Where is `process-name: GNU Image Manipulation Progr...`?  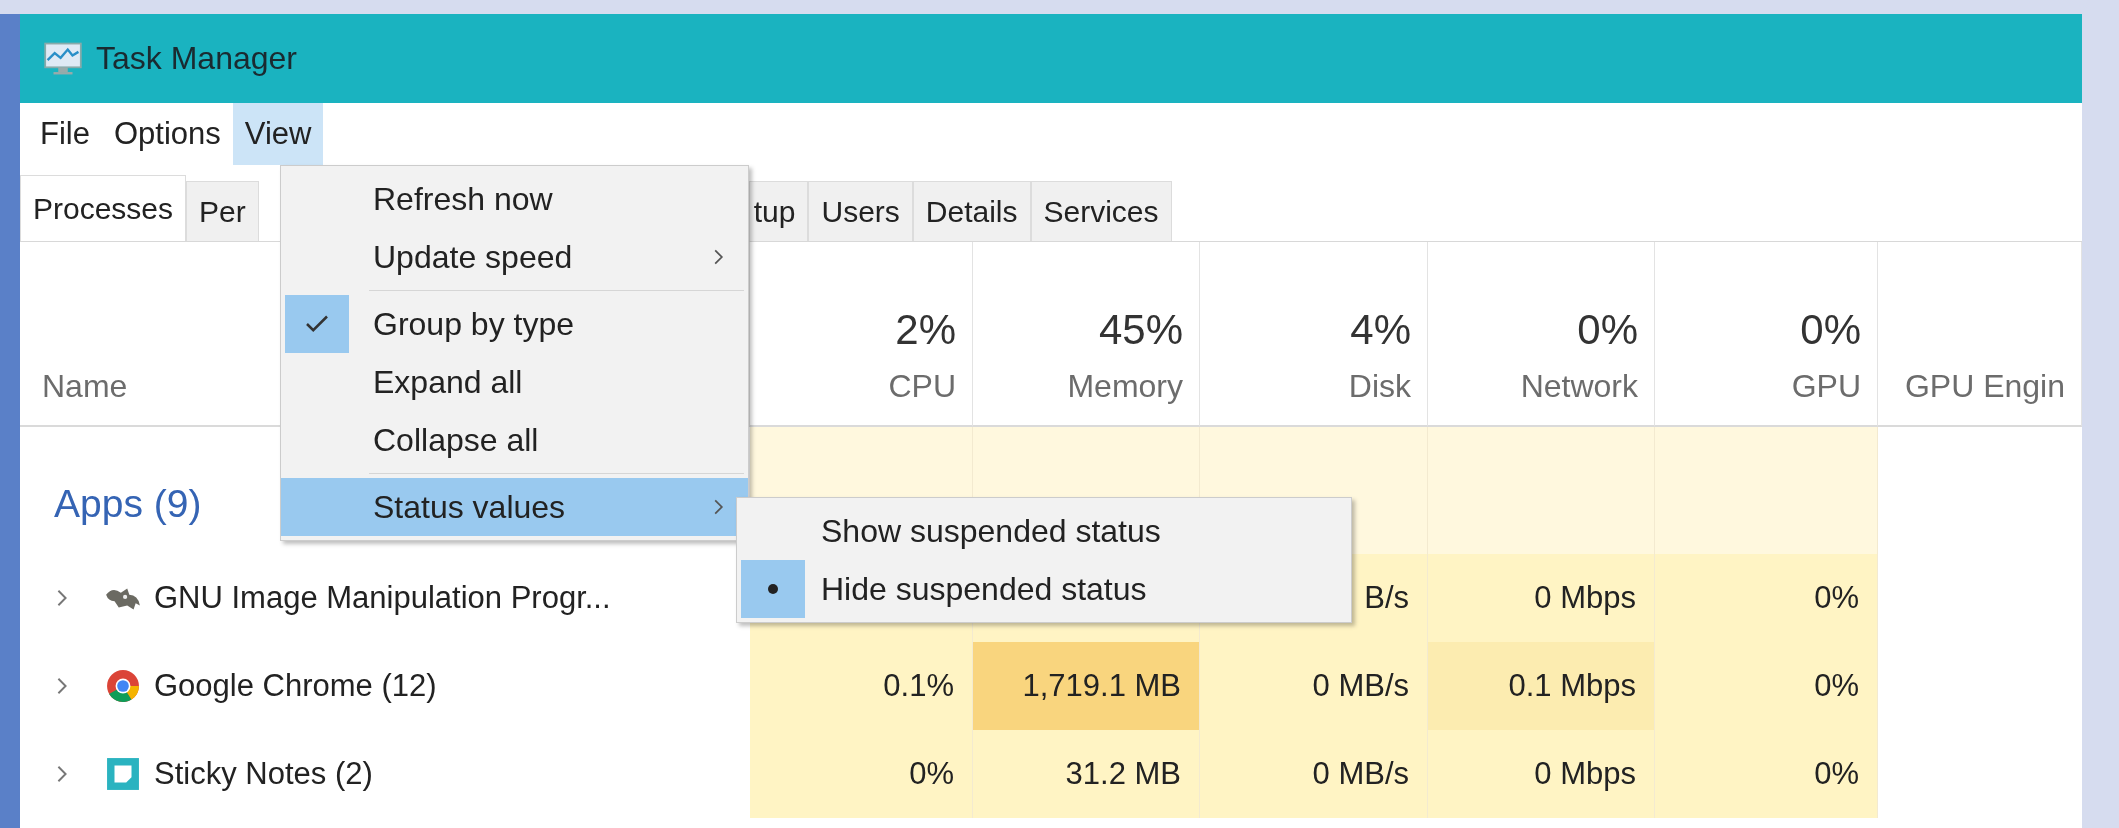
process-name: GNU Image Manipulation Progr... is located at coordinates (382, 598).